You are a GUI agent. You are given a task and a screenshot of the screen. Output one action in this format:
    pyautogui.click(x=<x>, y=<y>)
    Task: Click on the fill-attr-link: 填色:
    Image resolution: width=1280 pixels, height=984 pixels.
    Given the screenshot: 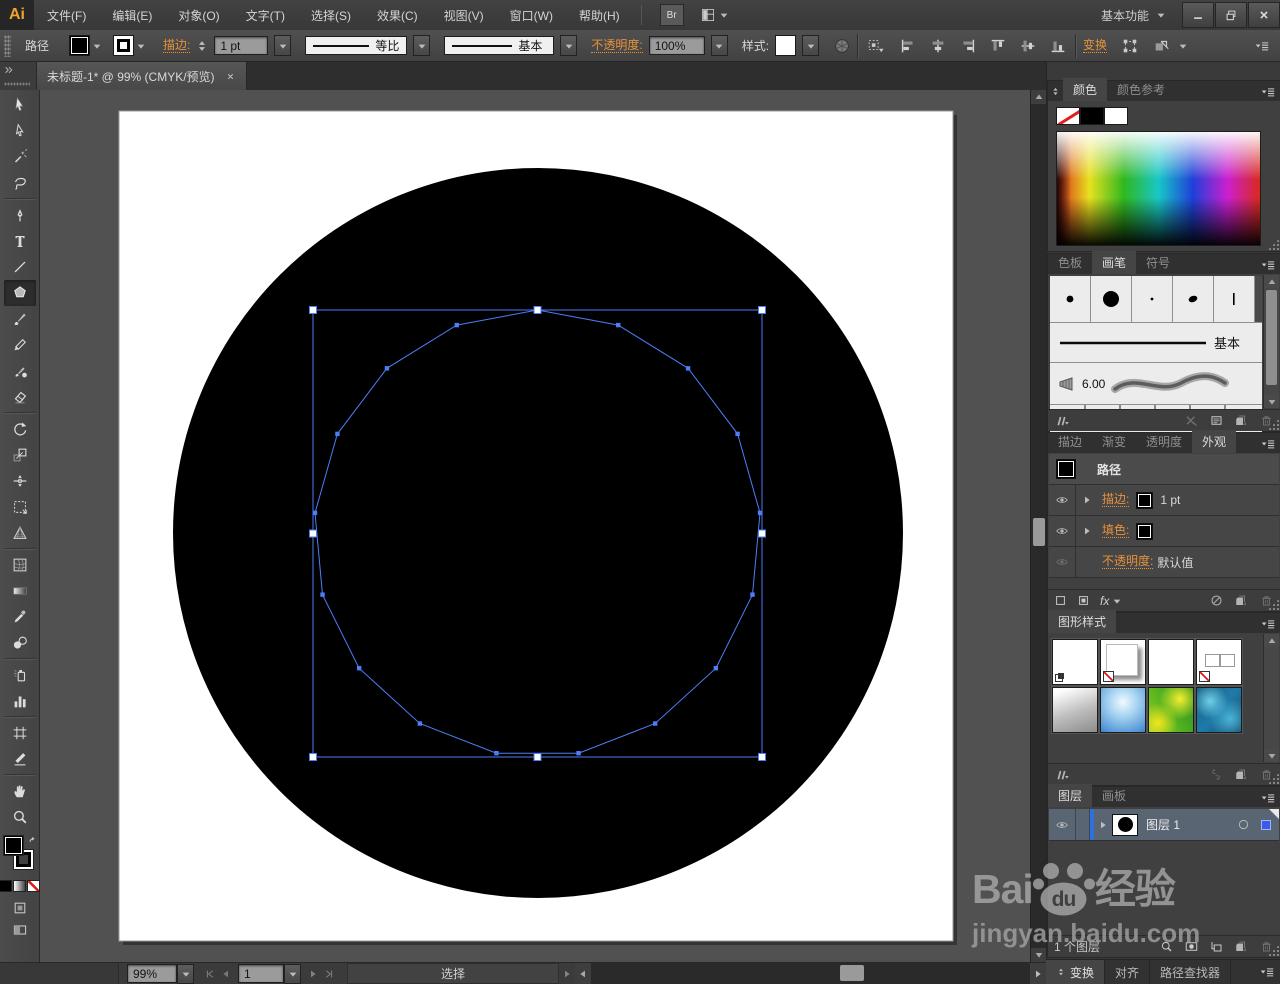 What is the action you would take?
    pyautogui.click(x=1116, y=531)
    